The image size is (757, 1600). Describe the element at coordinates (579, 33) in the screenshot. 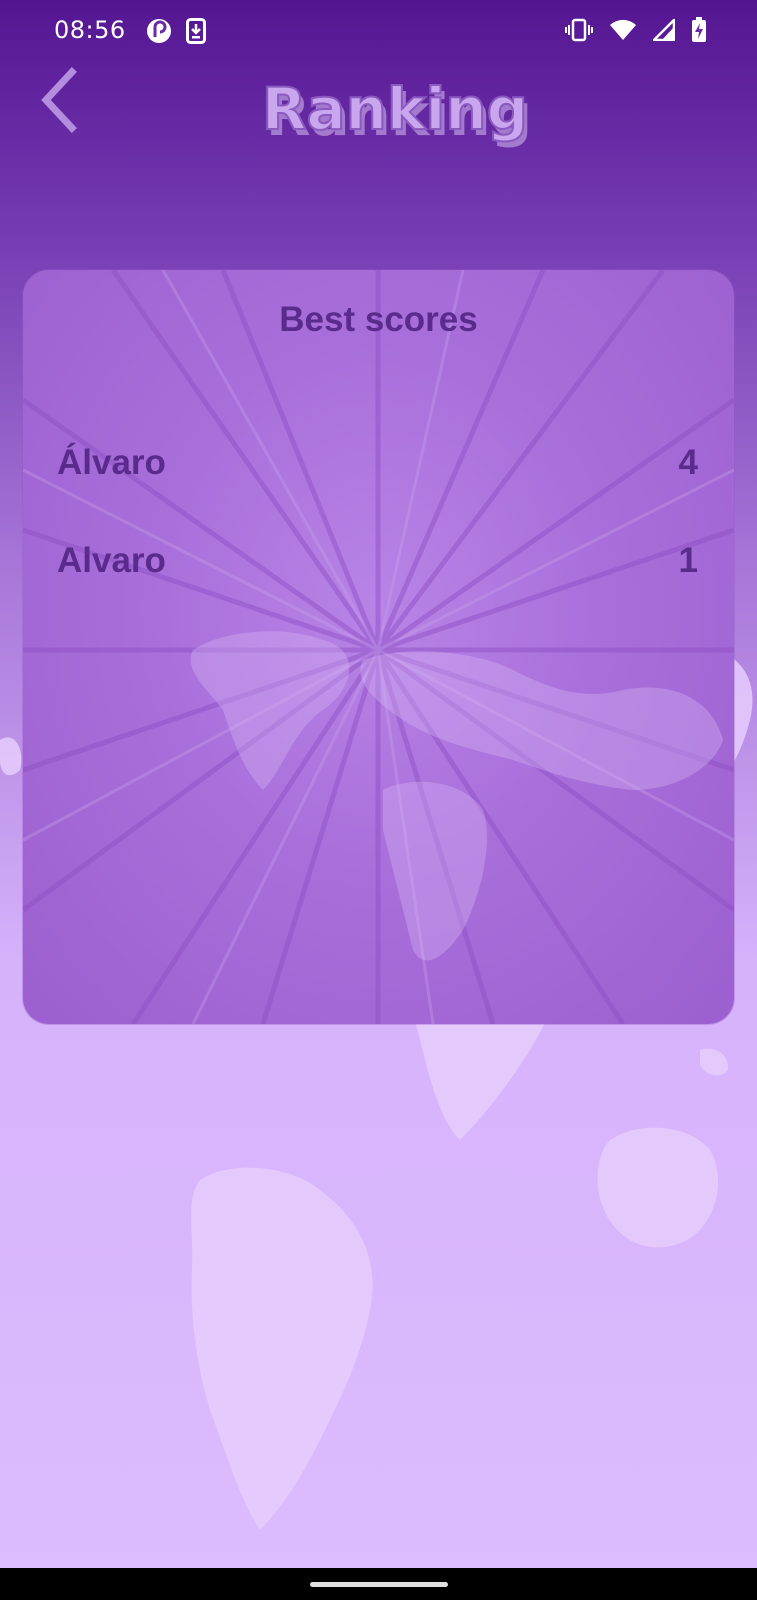

I see `vibrate-icon` at that location.